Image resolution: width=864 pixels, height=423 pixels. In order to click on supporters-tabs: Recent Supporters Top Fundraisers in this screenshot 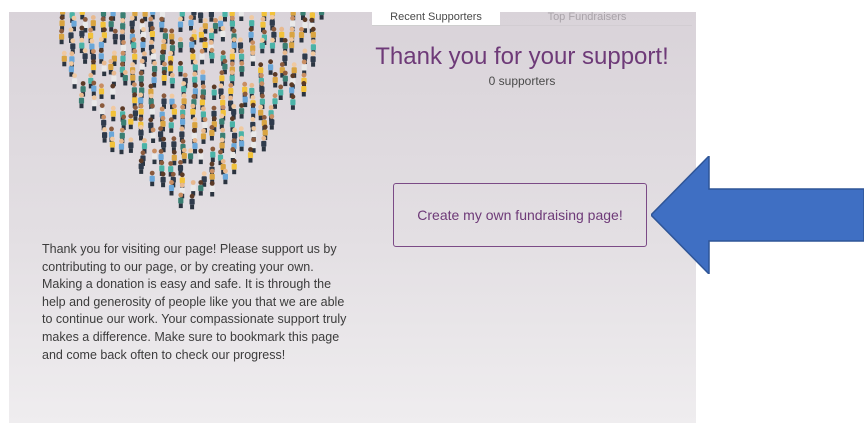, I will do `click(532, 19)`.